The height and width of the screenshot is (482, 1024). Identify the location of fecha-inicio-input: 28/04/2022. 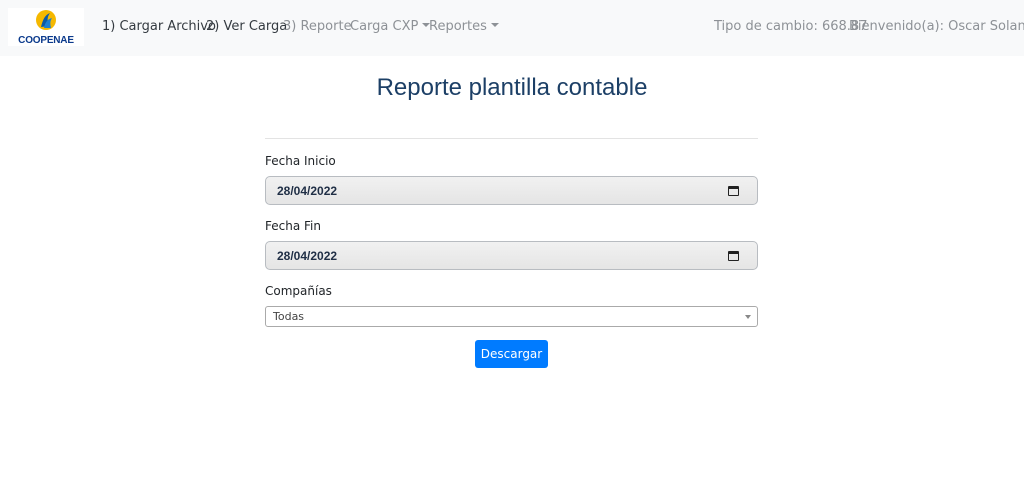
(511, 190).